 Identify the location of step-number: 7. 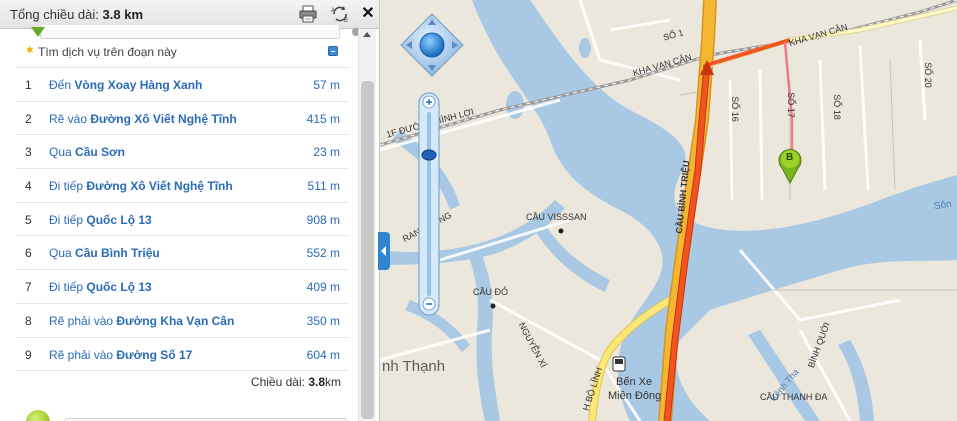
(28, 287).